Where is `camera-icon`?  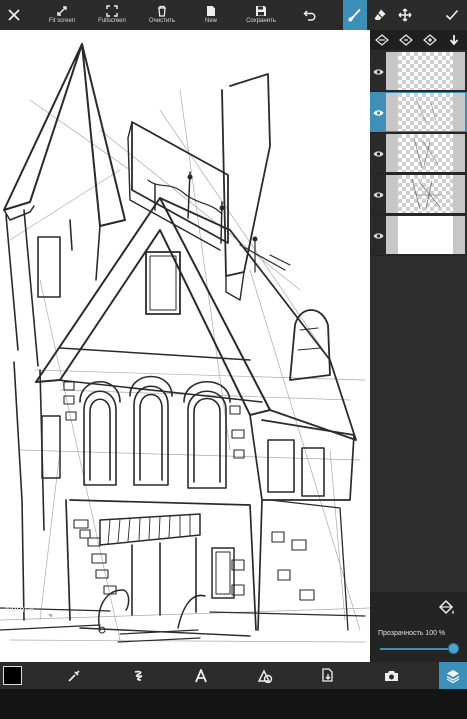 camera-icon is located at coordinates (391, 675).